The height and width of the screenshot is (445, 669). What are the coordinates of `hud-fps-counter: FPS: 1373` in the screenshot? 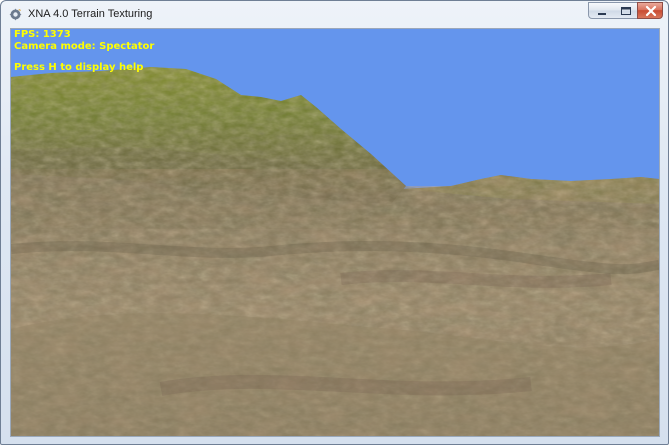 It's located at (42, 34).